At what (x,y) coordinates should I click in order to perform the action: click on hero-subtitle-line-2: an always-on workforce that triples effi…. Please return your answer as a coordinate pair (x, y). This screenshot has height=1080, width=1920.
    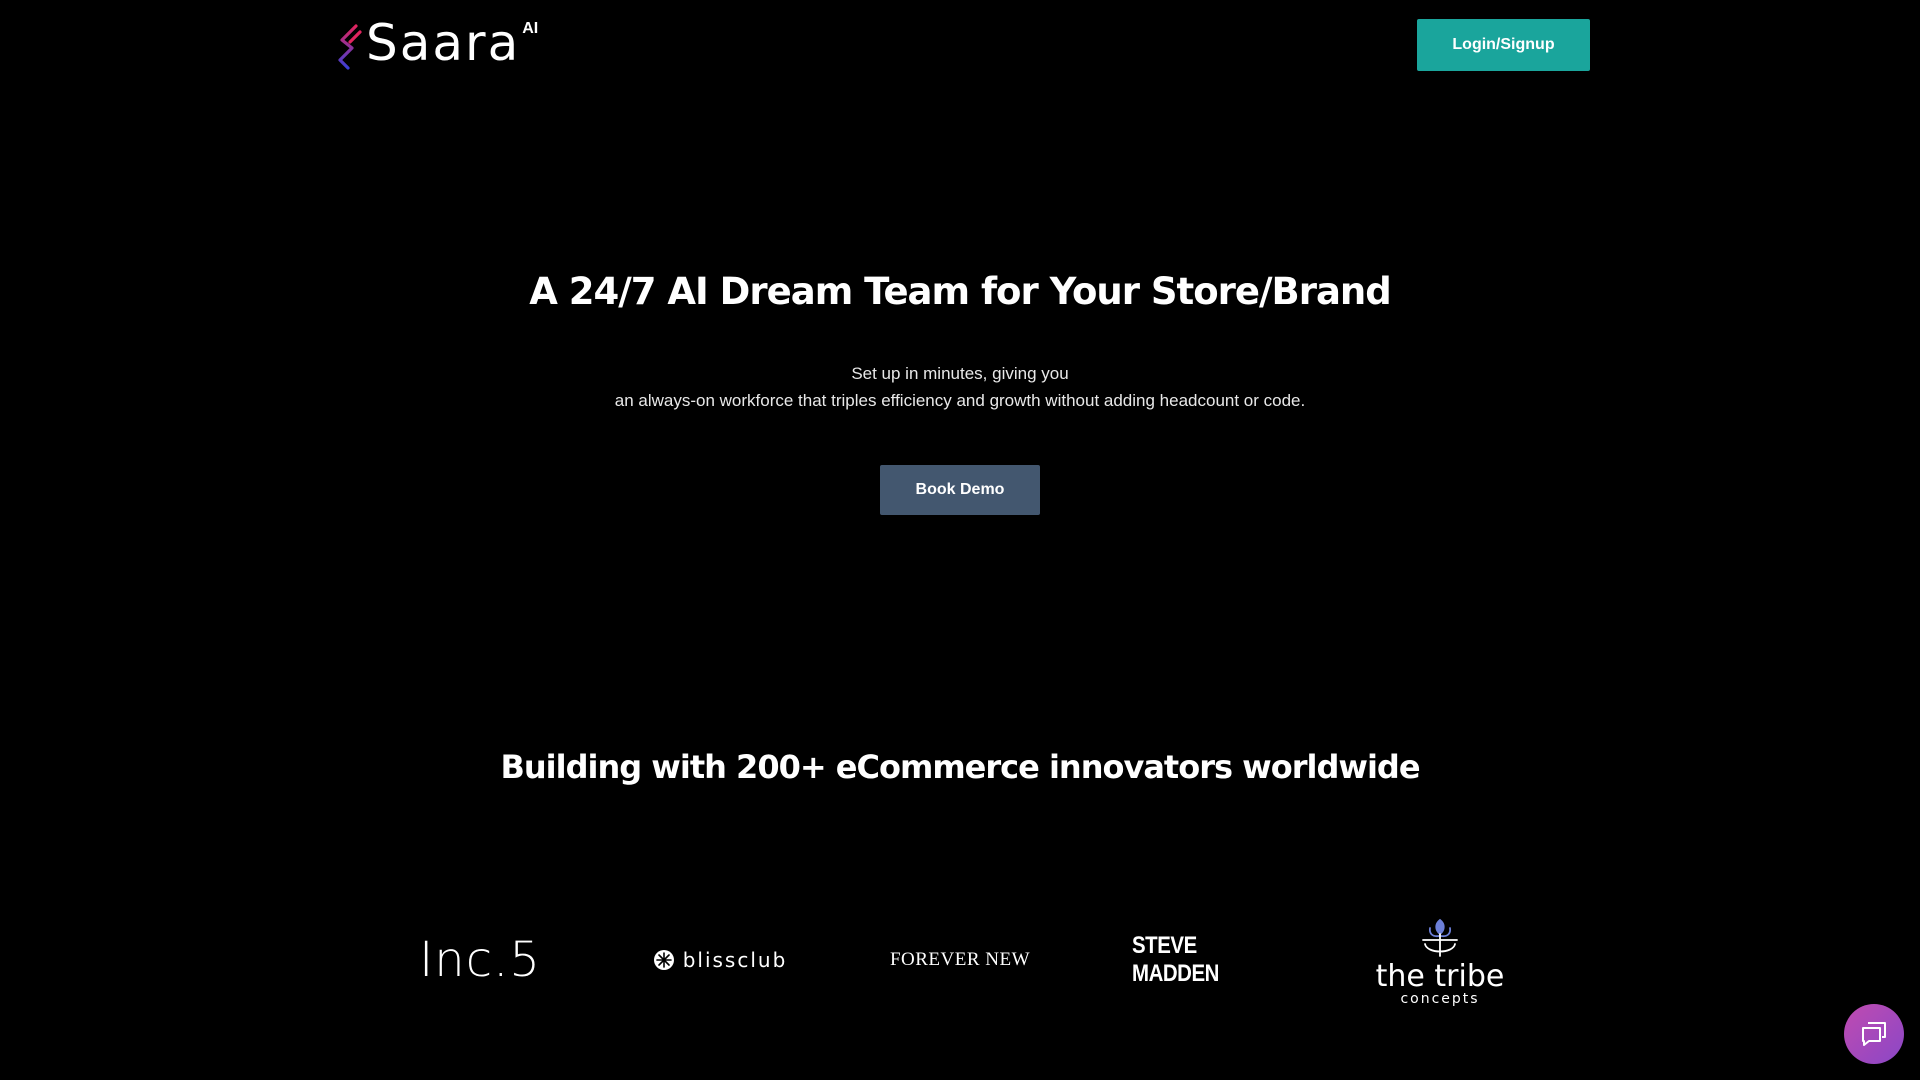
    Looking at the image, I should click on (960, 400).